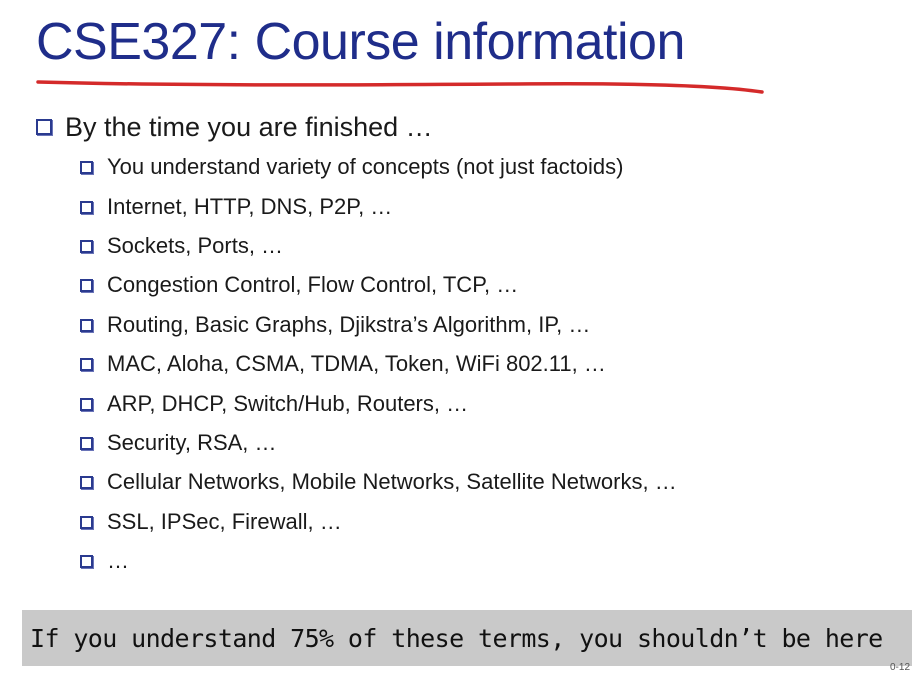  What do you see at coordinates (899, 667) in the screenshot?
I see `page-number: 0-12` at bounding box center [899, 667].